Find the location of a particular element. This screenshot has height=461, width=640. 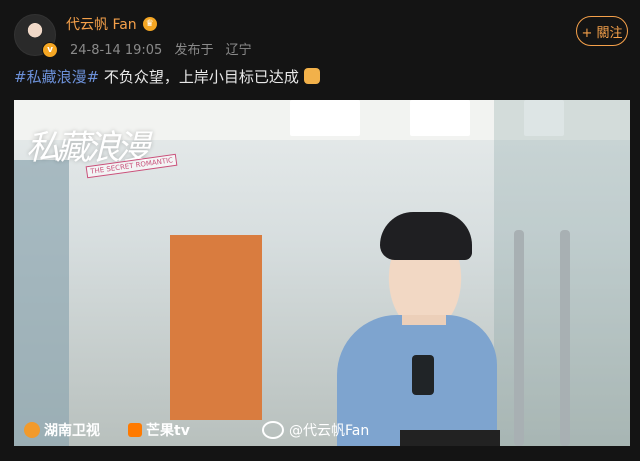

follow-button: + 關注 is located at coordinates (602, 31).